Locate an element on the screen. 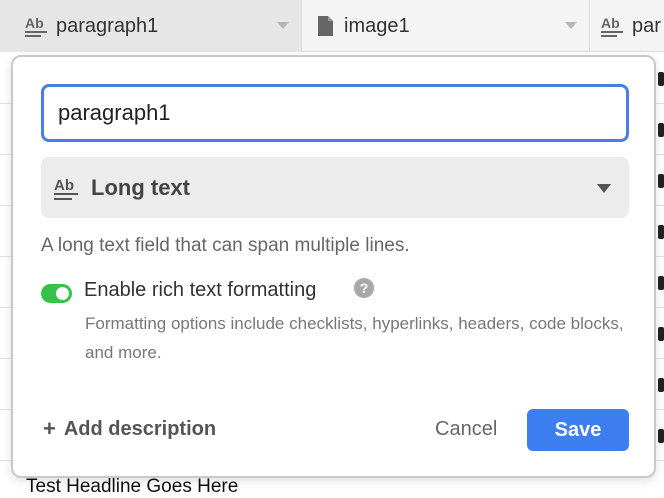  help-icon: ? is located at coordinates (364, 288).